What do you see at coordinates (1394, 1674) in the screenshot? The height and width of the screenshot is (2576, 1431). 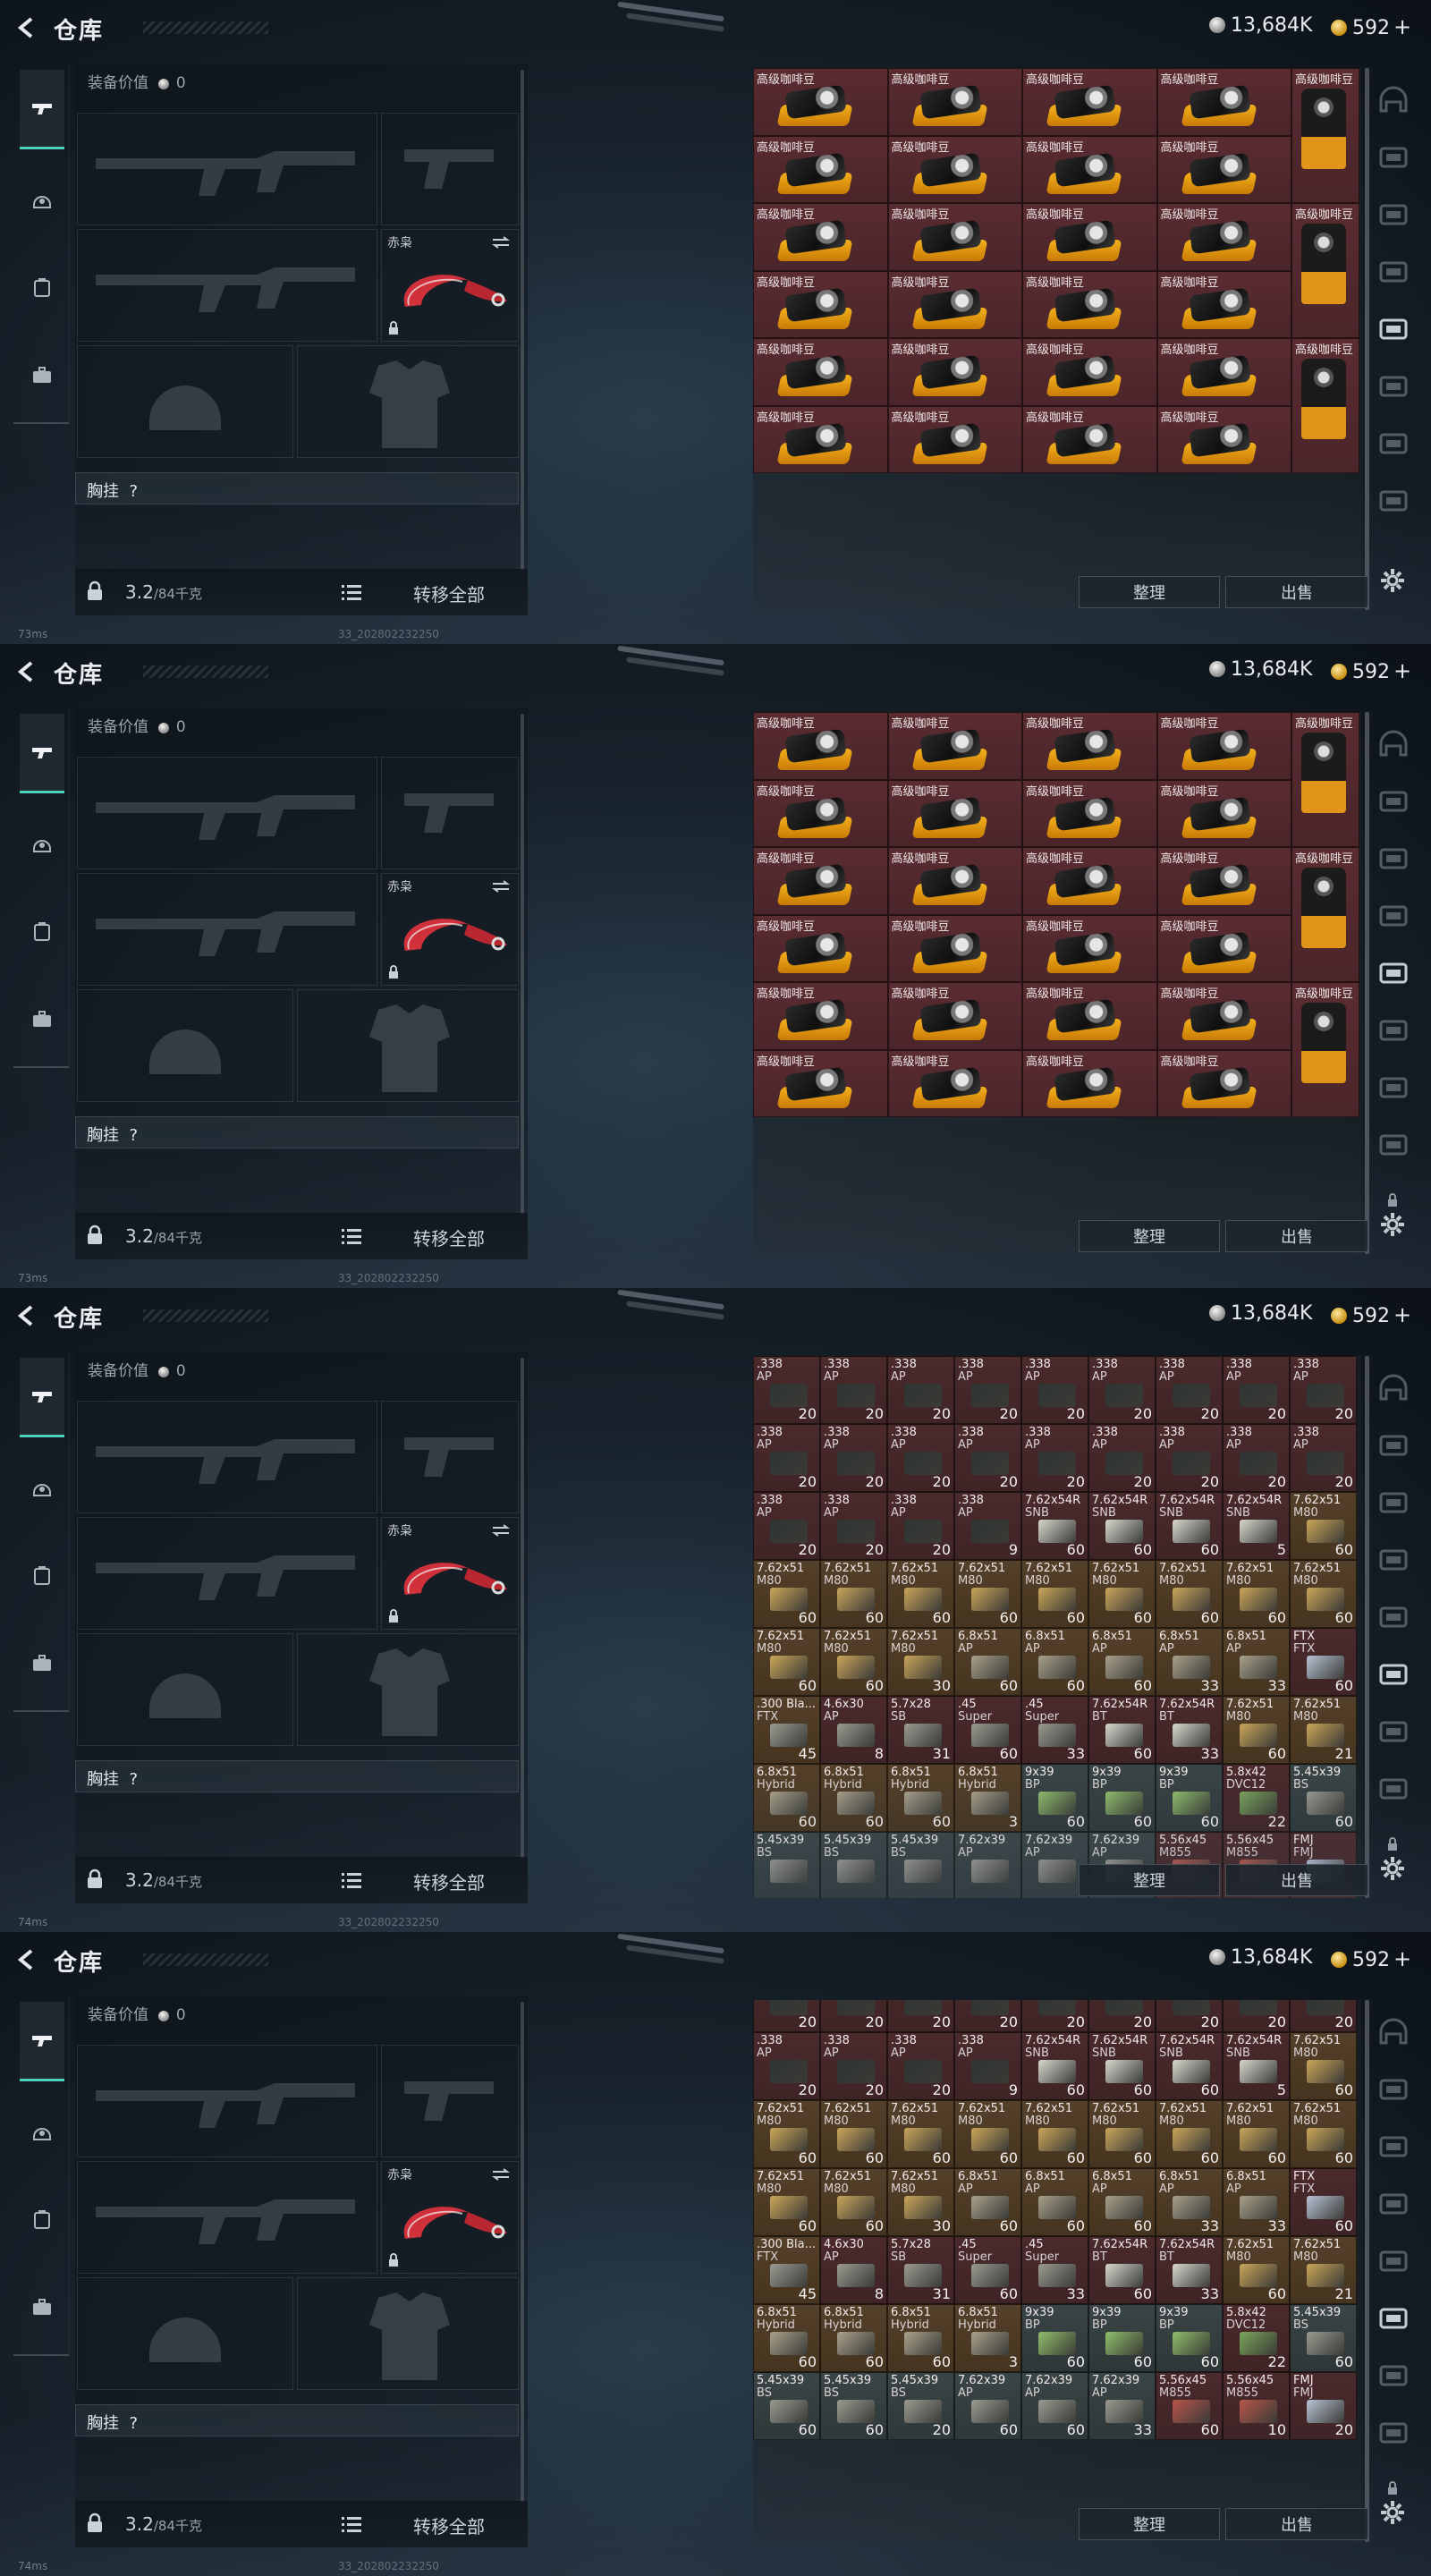 I see `storage-tab-5-icon` at bounding box center [1394, 1674].